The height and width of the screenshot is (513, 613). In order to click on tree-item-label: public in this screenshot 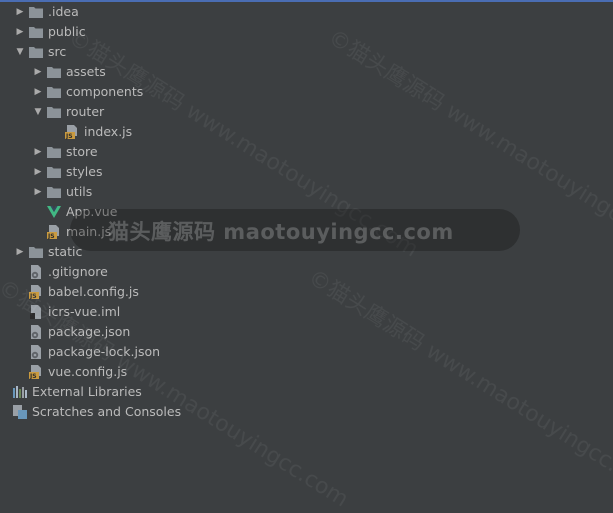, I will do `click(67, 31)`.